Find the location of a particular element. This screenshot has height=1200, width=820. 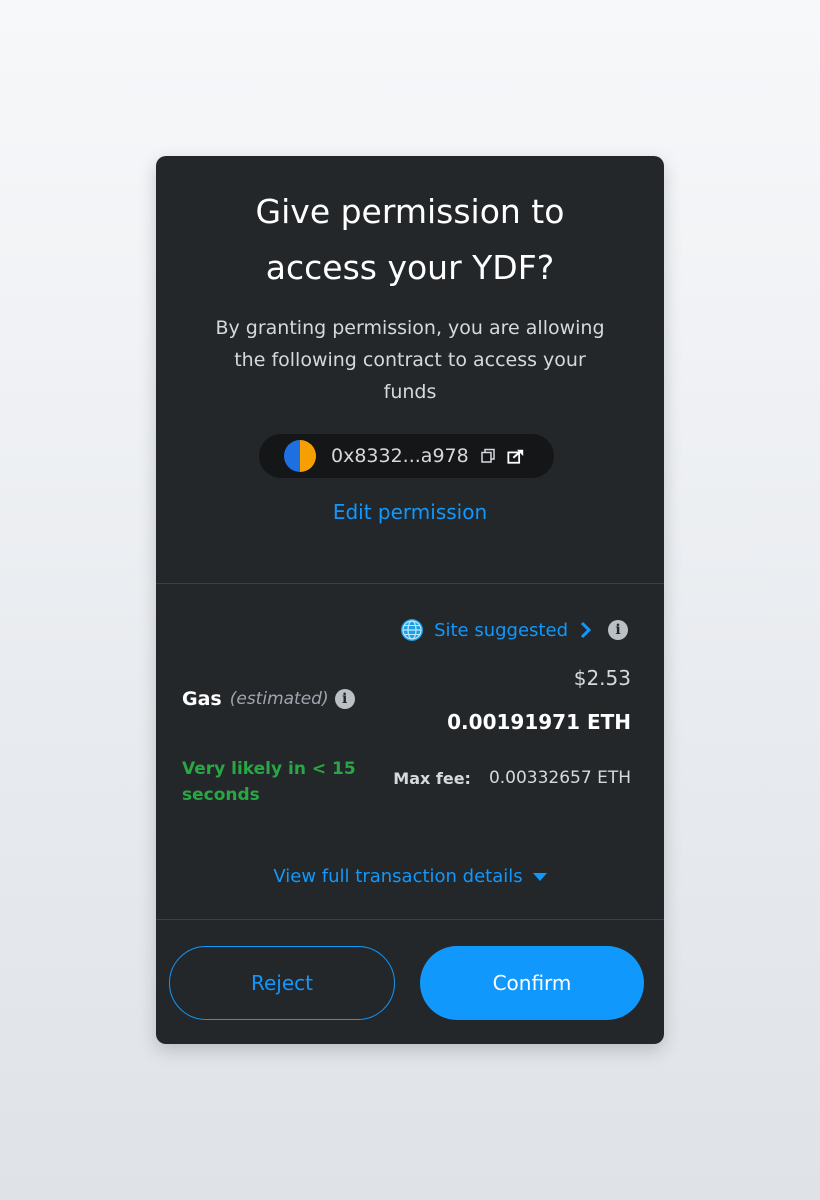

contract-address-pill: 0x8332...a978 is located at coordinates (406, 456).